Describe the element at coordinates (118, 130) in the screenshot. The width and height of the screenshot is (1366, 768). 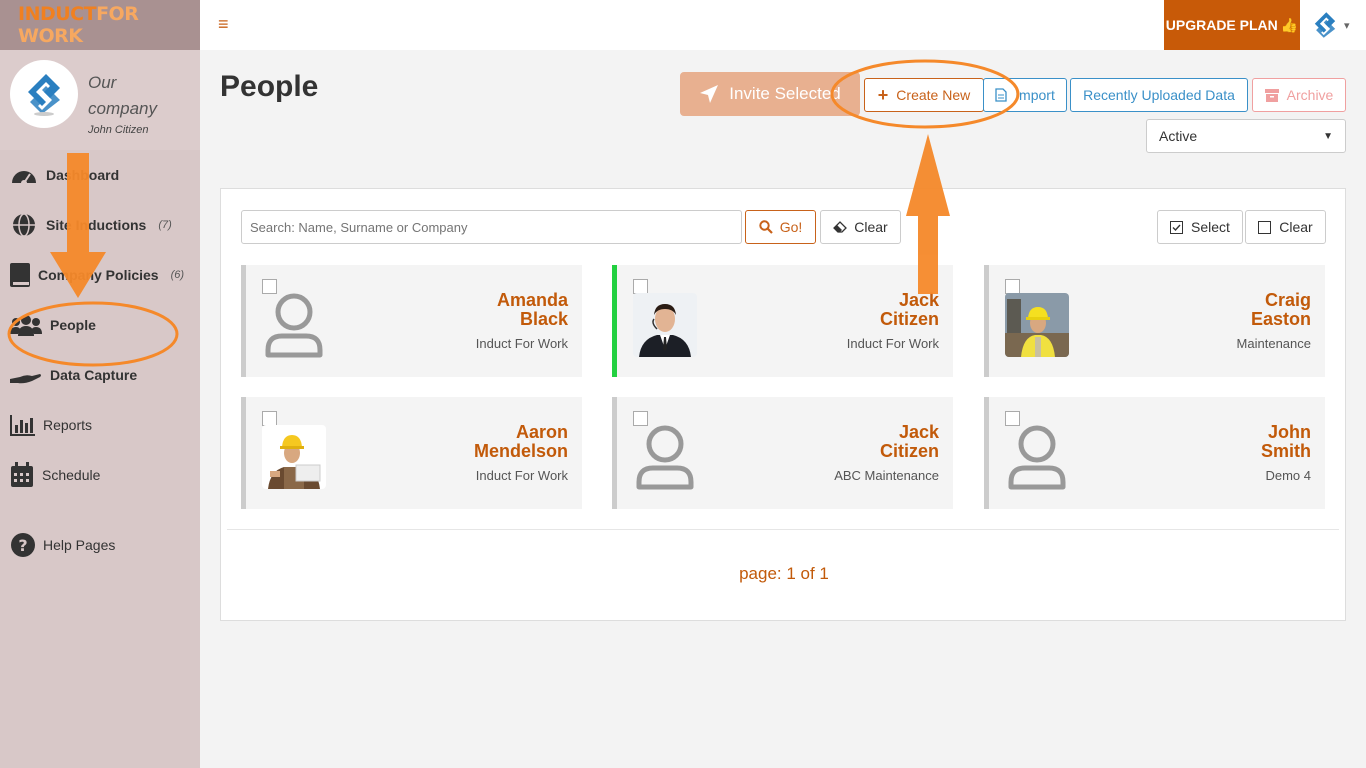
I see `company-user: John Citizen` at that location.